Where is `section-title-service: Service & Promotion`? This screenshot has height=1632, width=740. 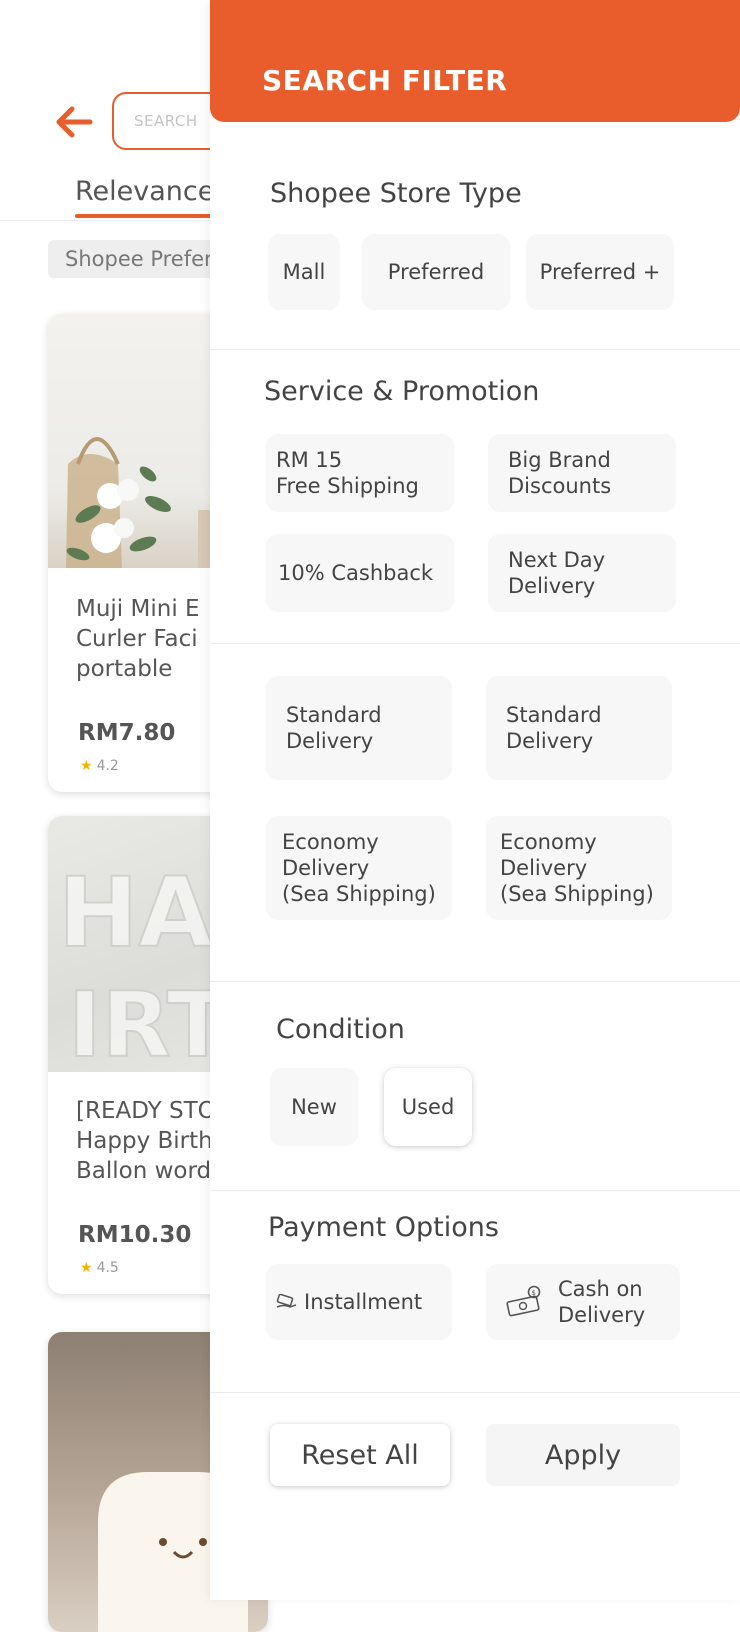 section-title-service: Service & Promotion is located at coordinates (402, 391).